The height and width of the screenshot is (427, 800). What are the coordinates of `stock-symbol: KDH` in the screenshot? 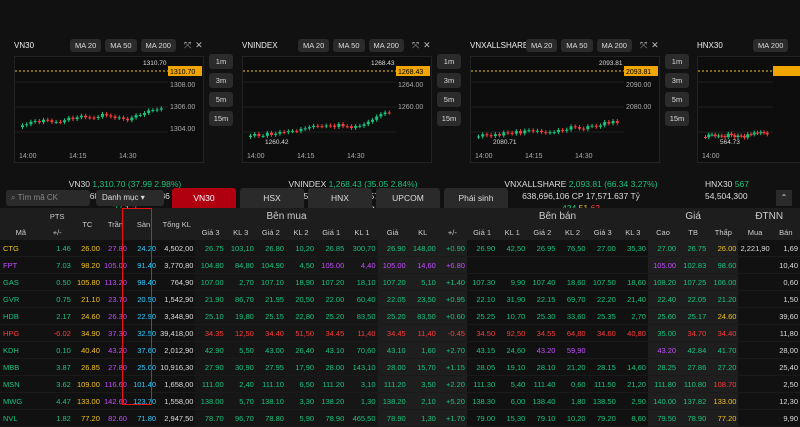 It's located at (21, 350).